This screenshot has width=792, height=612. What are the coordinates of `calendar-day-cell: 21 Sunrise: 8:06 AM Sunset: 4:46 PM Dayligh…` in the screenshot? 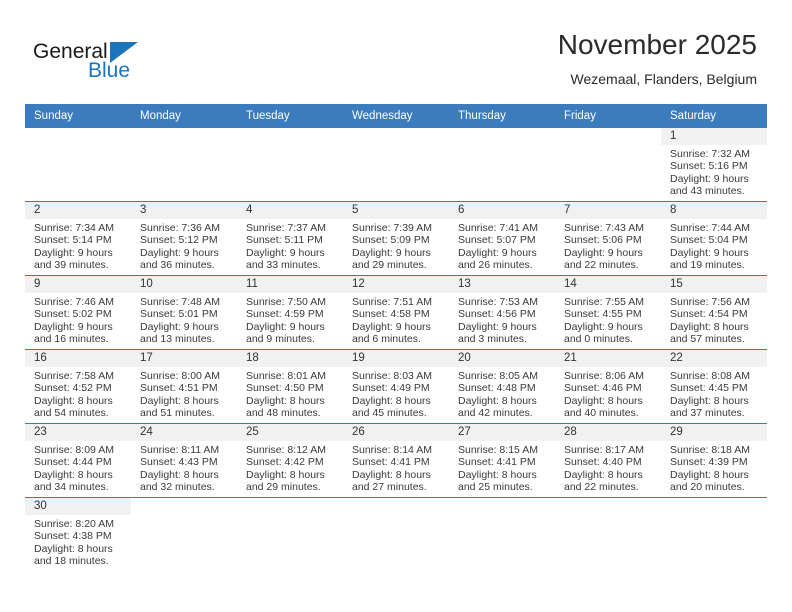 It's located at (608, 386).